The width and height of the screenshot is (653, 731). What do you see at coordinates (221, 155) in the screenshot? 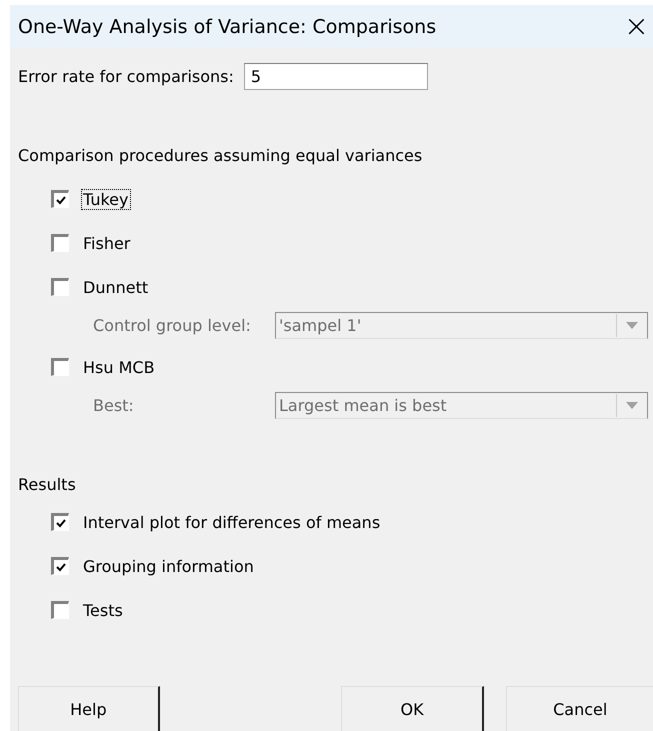
I see `section-heading: Comparison procedures assuming equal variances` at bounding box center [221, 155].